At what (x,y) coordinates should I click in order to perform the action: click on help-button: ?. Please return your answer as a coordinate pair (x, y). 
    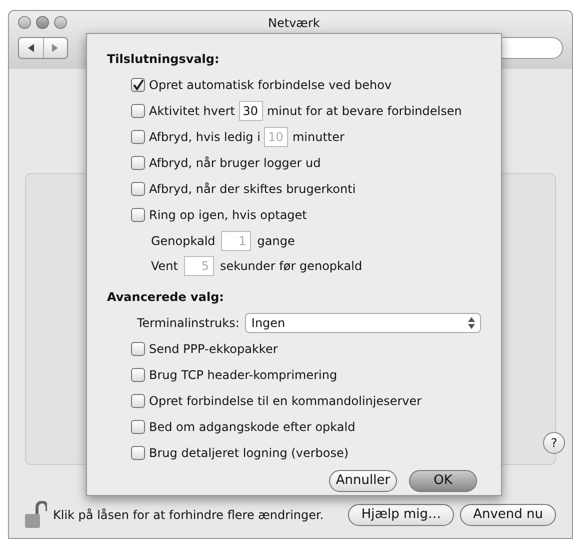
    Looking at the image, I should click on (554, 443).